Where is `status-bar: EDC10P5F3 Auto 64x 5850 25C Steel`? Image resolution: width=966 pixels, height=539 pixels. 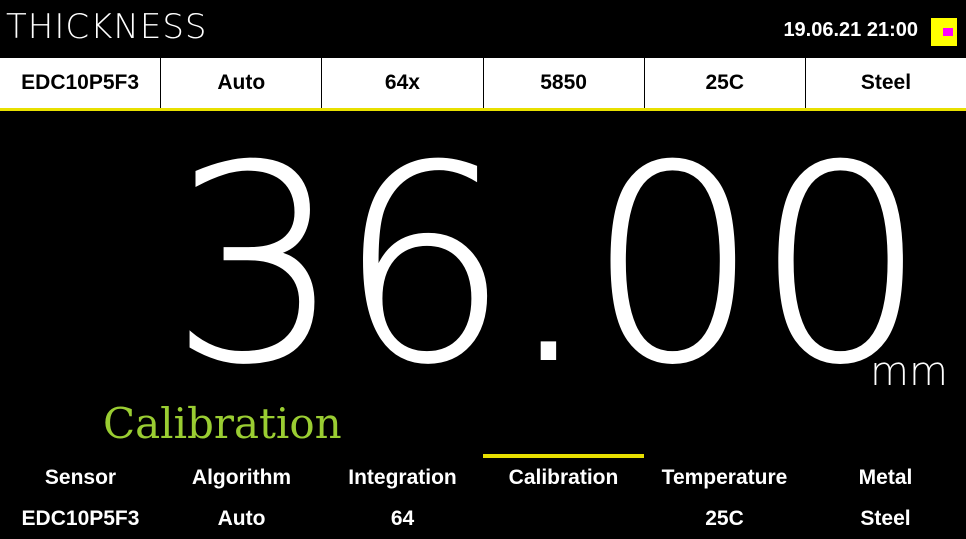 status-bar: EDC10P5F3 Auto 64x 5850 25C Steel is located at coordinates (483, 84).